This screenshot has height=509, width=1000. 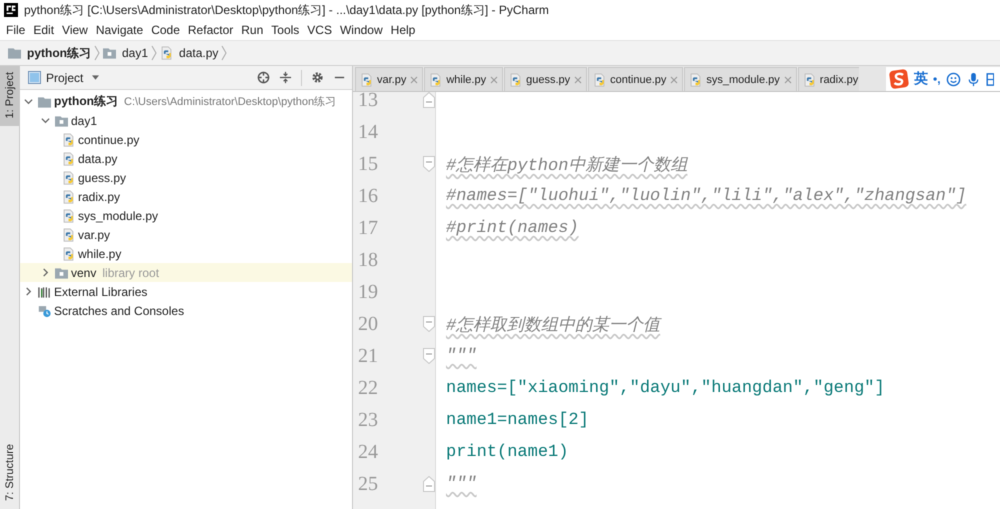 What do you see at coordinates (368, 164) in the screenshot?
I see `line-number: 15` at bounding box center [368, 164].